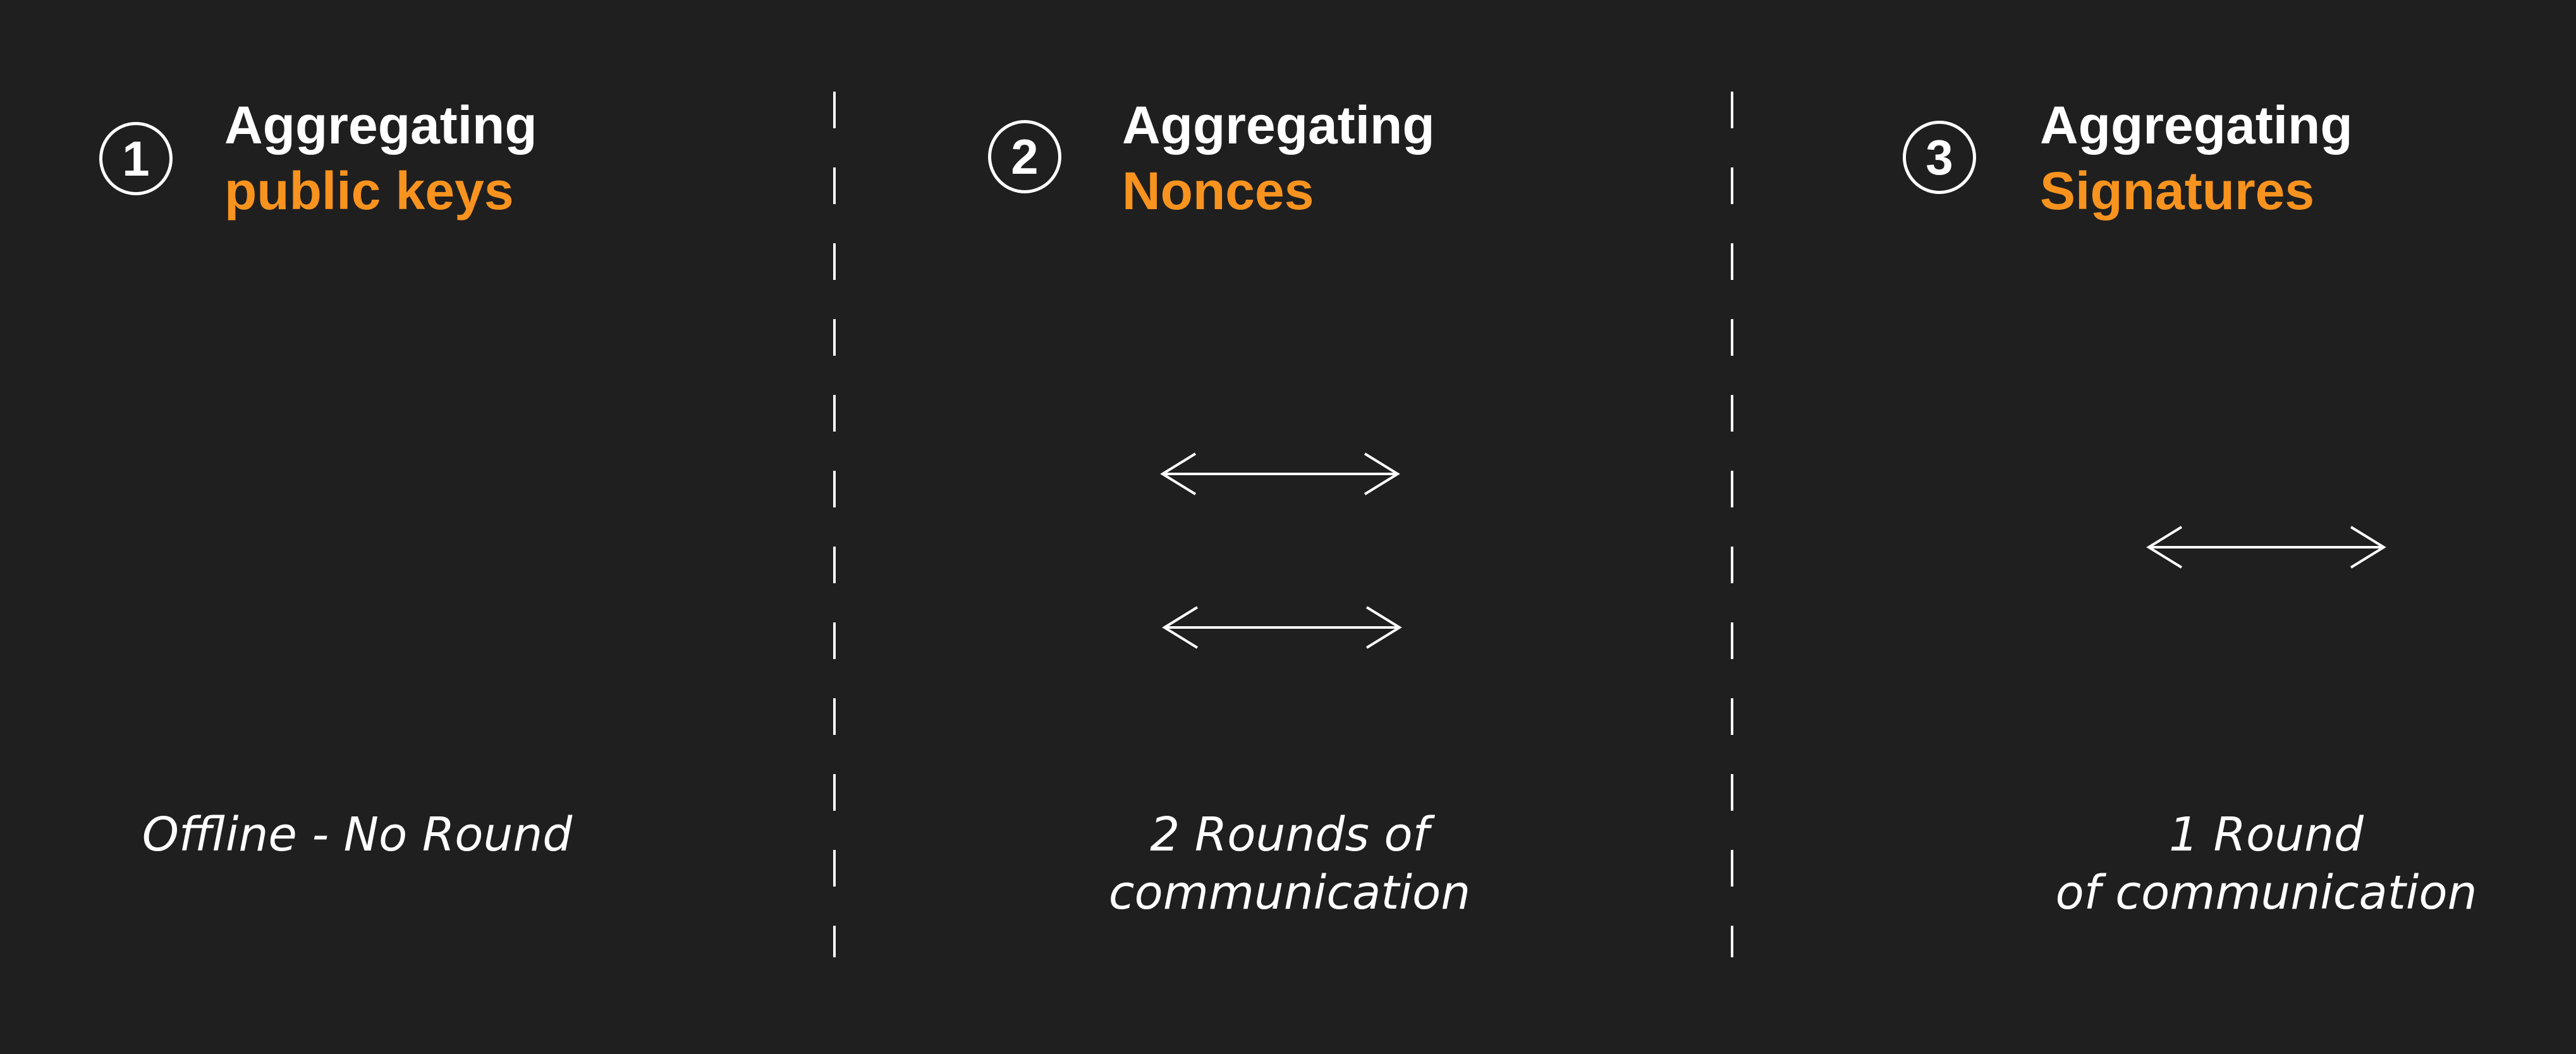 The height and width of the screenshot is (1054, 2576). Describe the element at coordinates (2177, 191) in the screenshot. I see `step-subtitle: Signatures` at that location.